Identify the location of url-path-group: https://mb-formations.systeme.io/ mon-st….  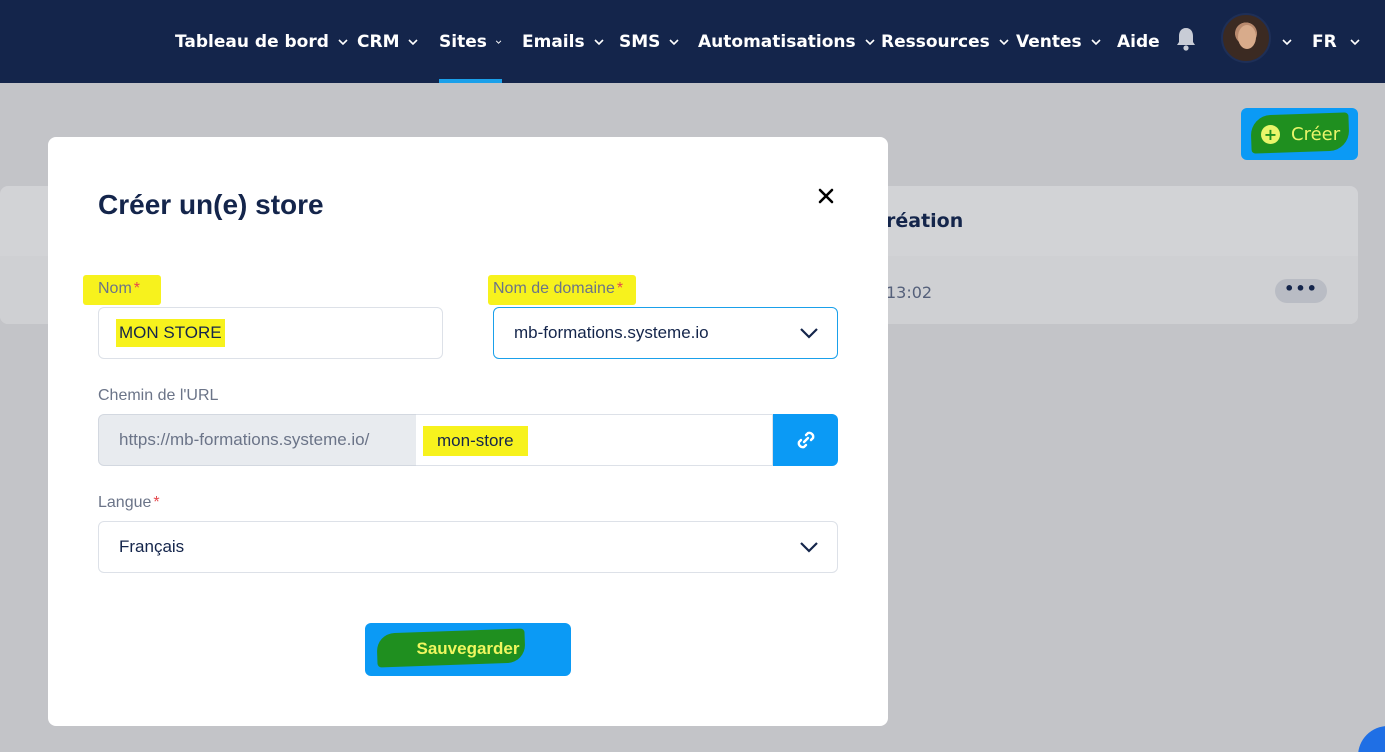
(468, 440).